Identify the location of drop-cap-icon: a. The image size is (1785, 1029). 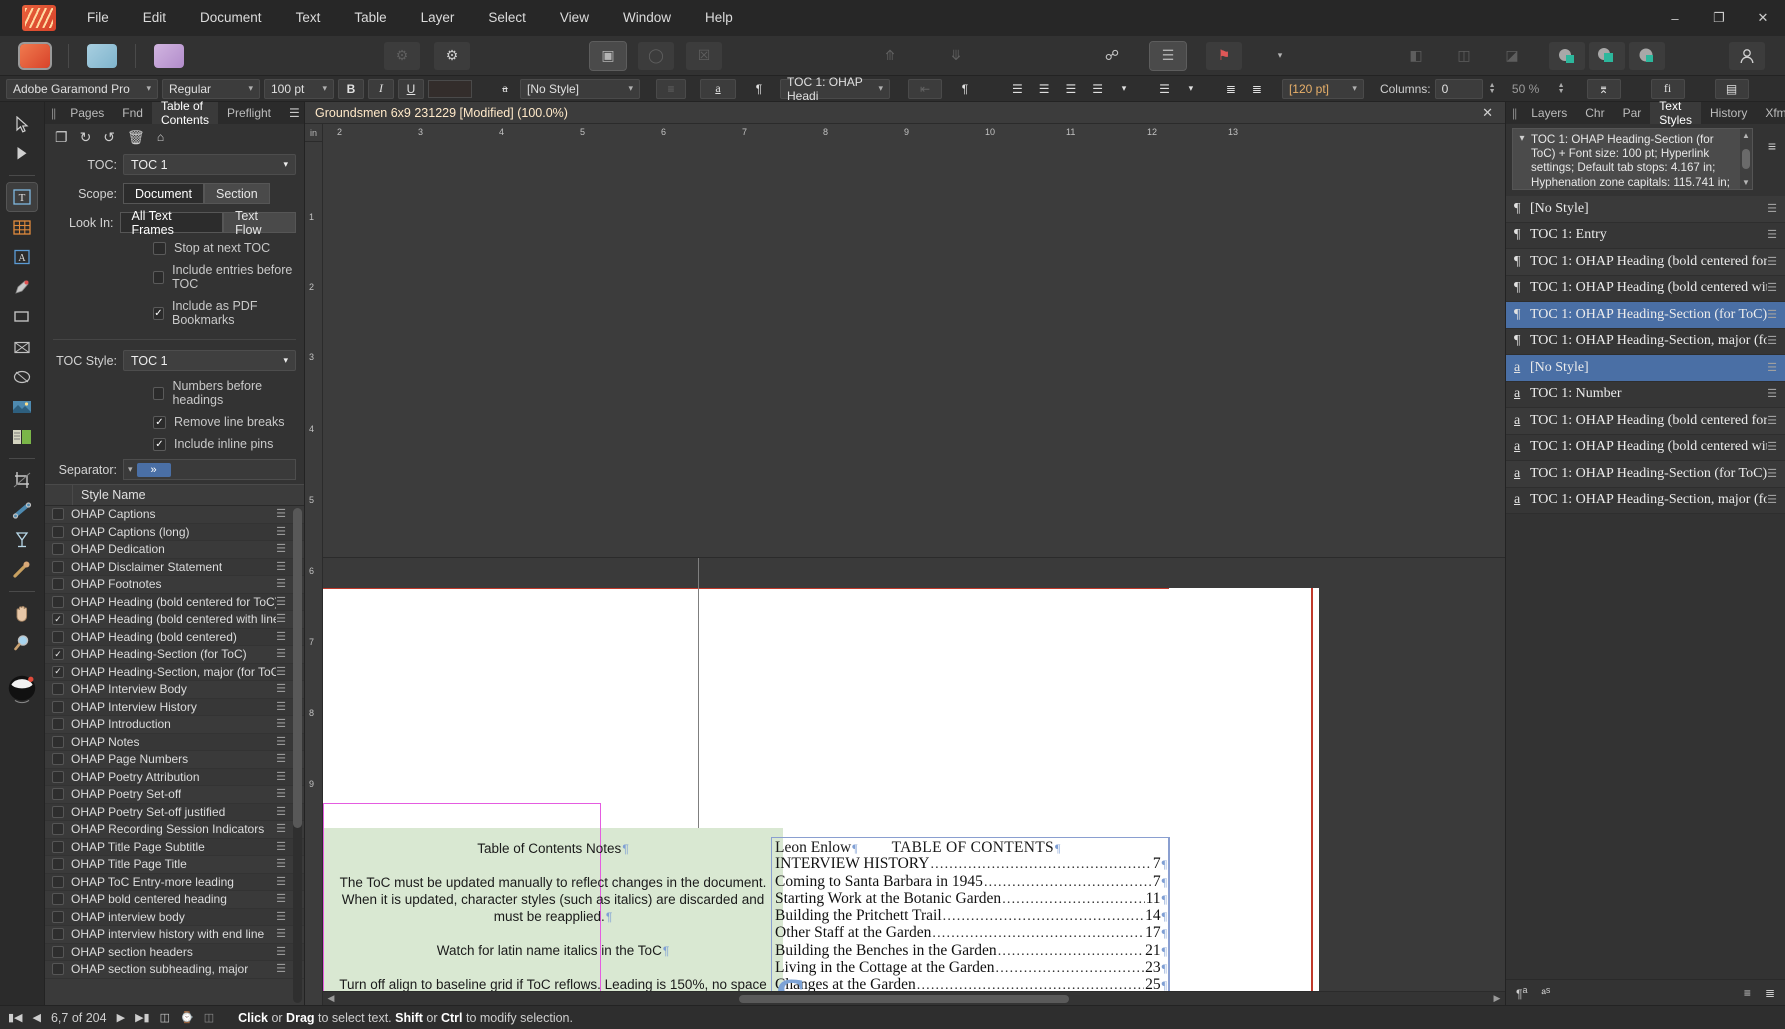
(718, 88).